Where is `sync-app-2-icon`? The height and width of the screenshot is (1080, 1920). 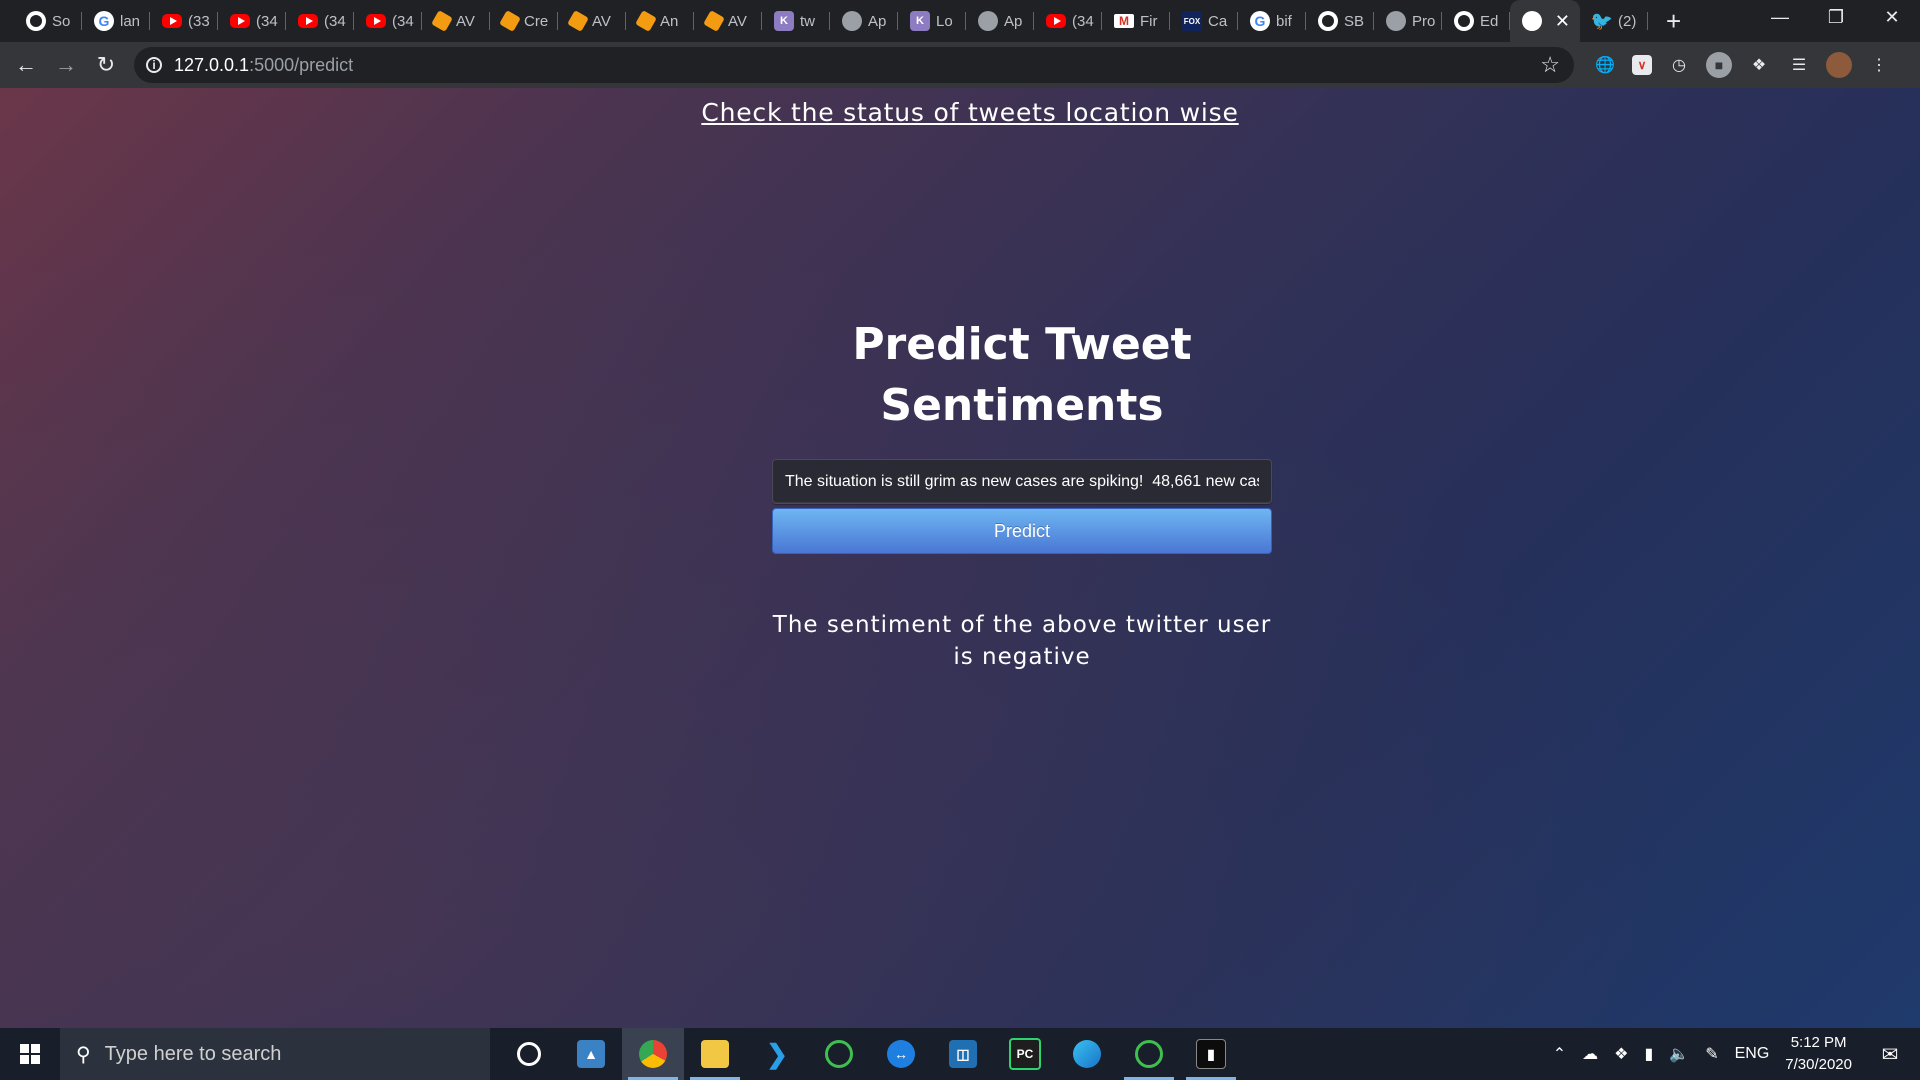 sync-app-2-icon is located at coordinates (1149, 1054).